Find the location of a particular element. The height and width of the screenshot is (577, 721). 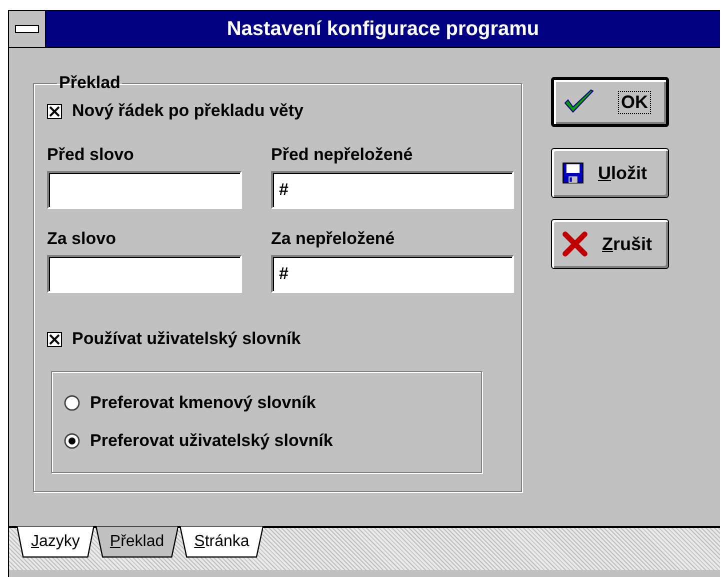

ok-button: OK is located at coordinates (610, 102).